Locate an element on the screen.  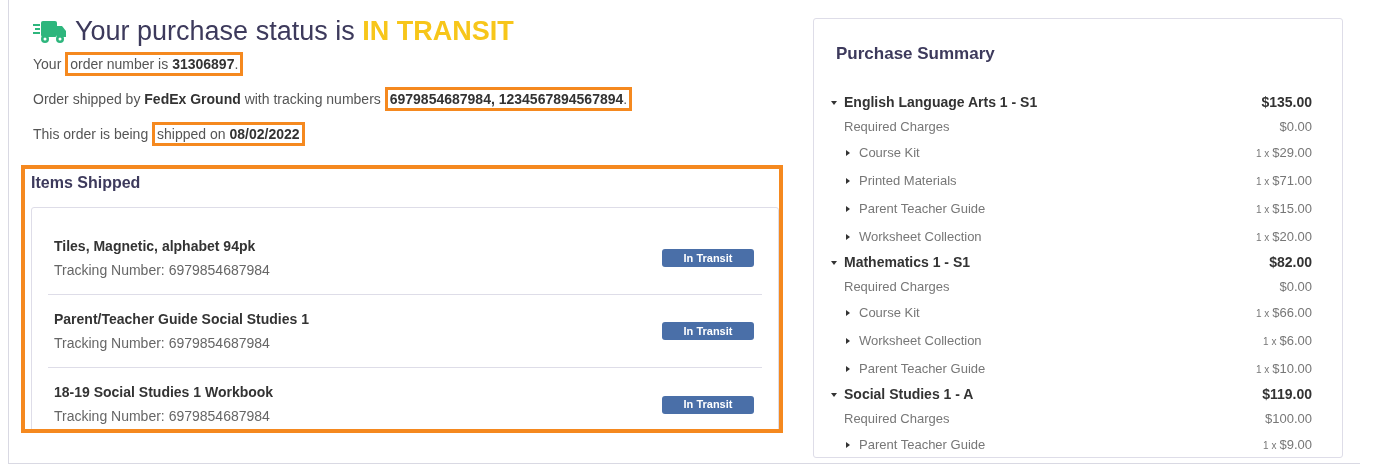
course-total: $135.00 is located at coordinates (1286, 102).